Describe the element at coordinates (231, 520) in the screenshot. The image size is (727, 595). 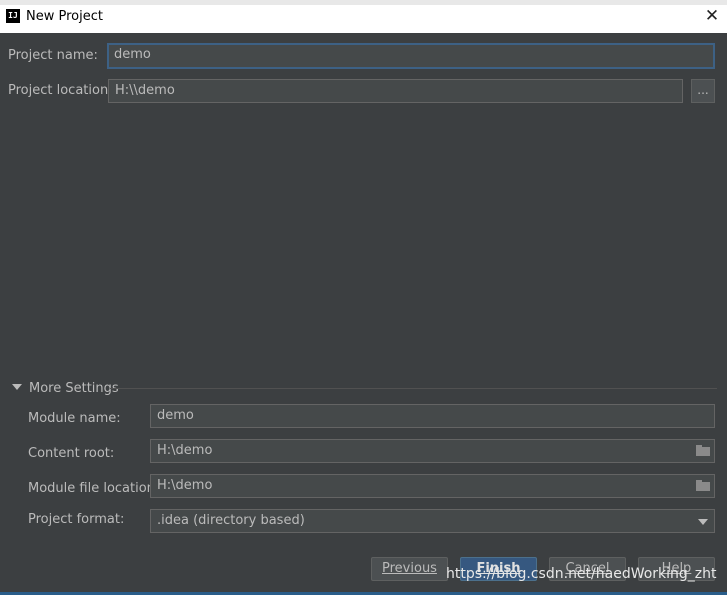
I see `project-format-value: .idea (directory based)` at that location.